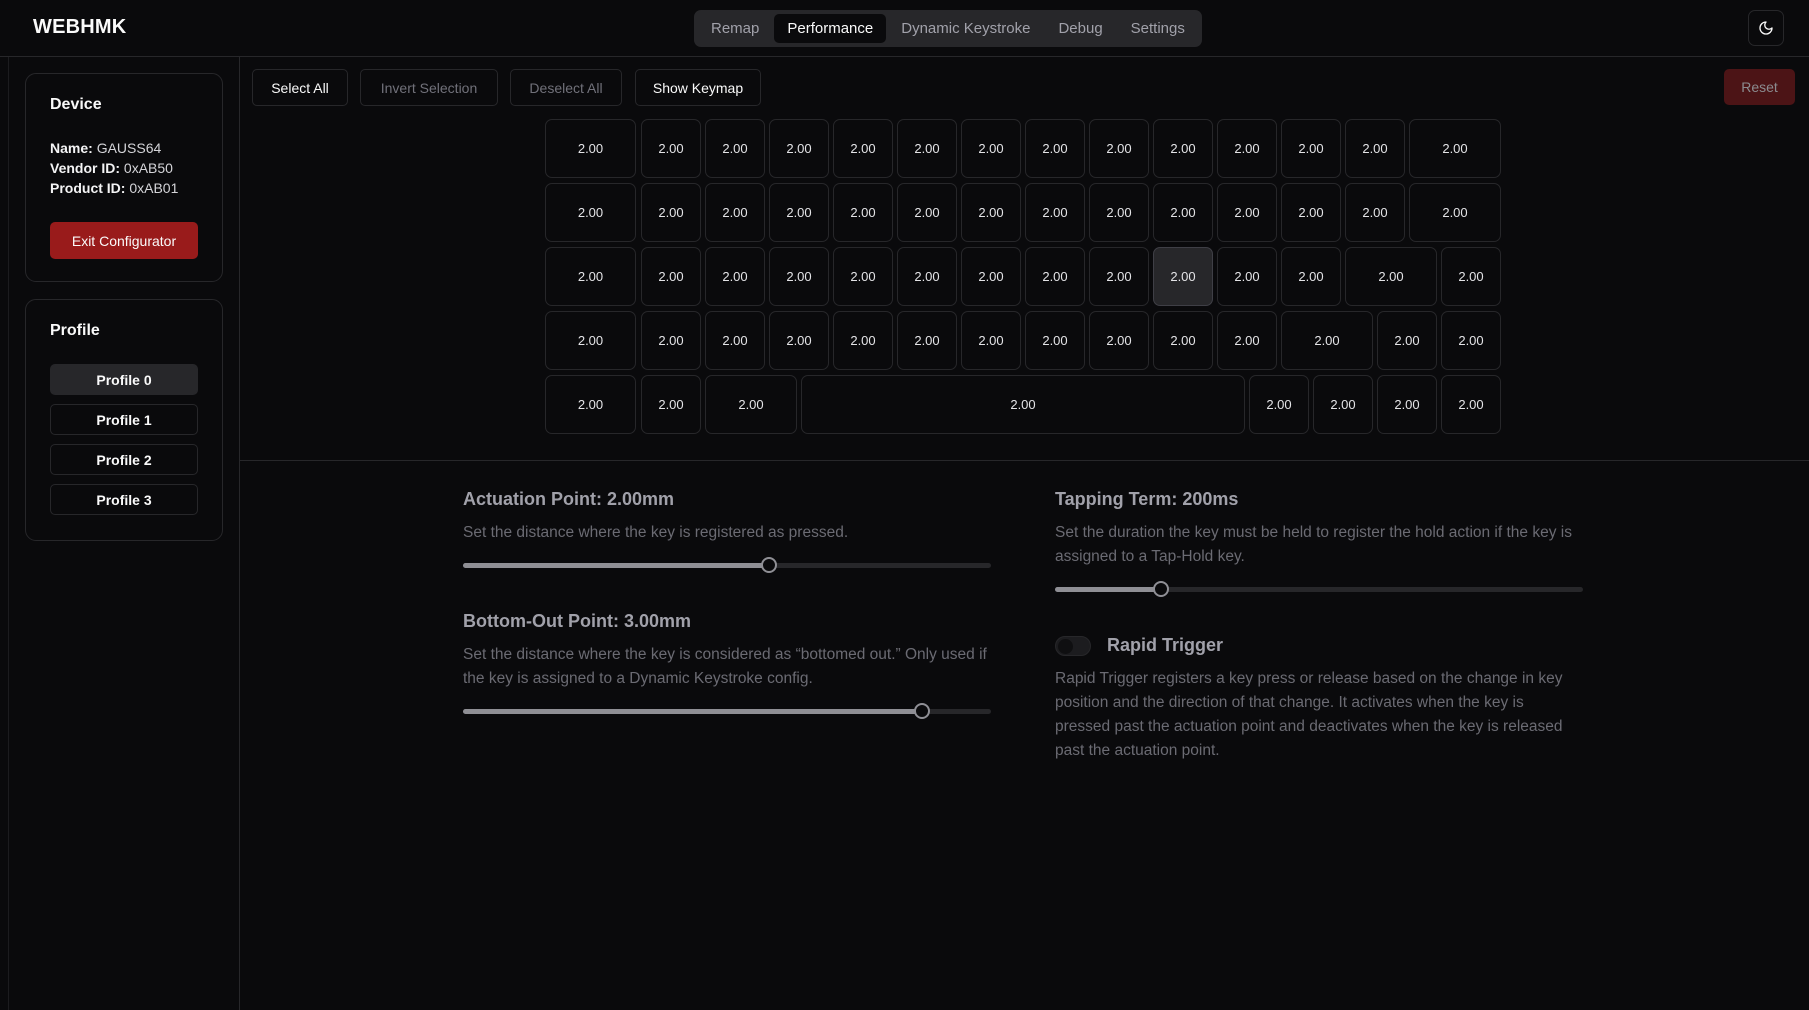  Describe the element at coordinates (566, 87) in the screenshot. I see `deselect-all-button: Deselect All` at that location.